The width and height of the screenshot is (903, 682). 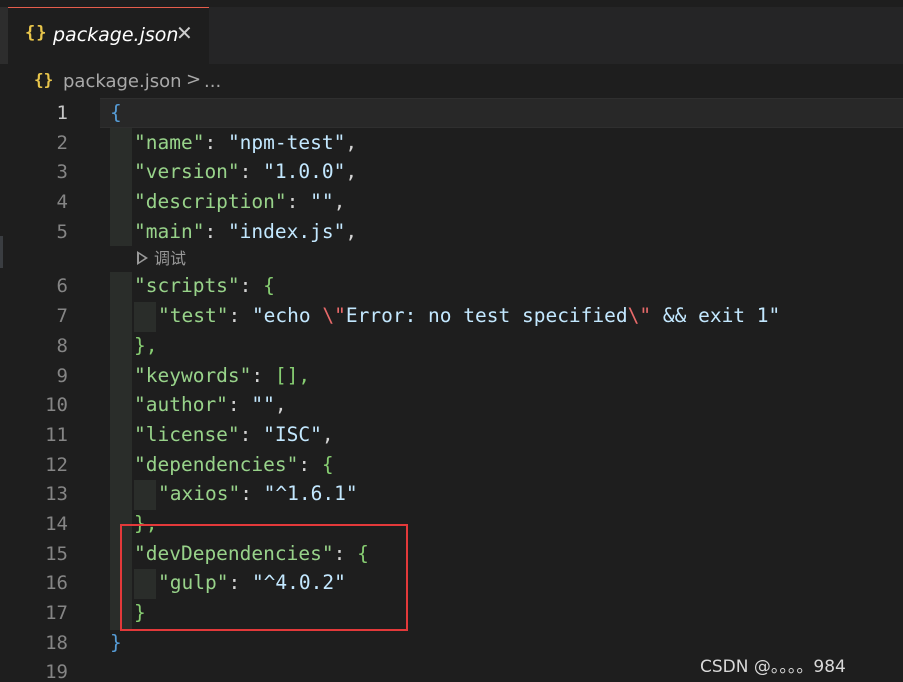 What do you see at coordinates (193, 315) in the screenshot?
I see `json-key: "test"` at bounding box center [193, 315].